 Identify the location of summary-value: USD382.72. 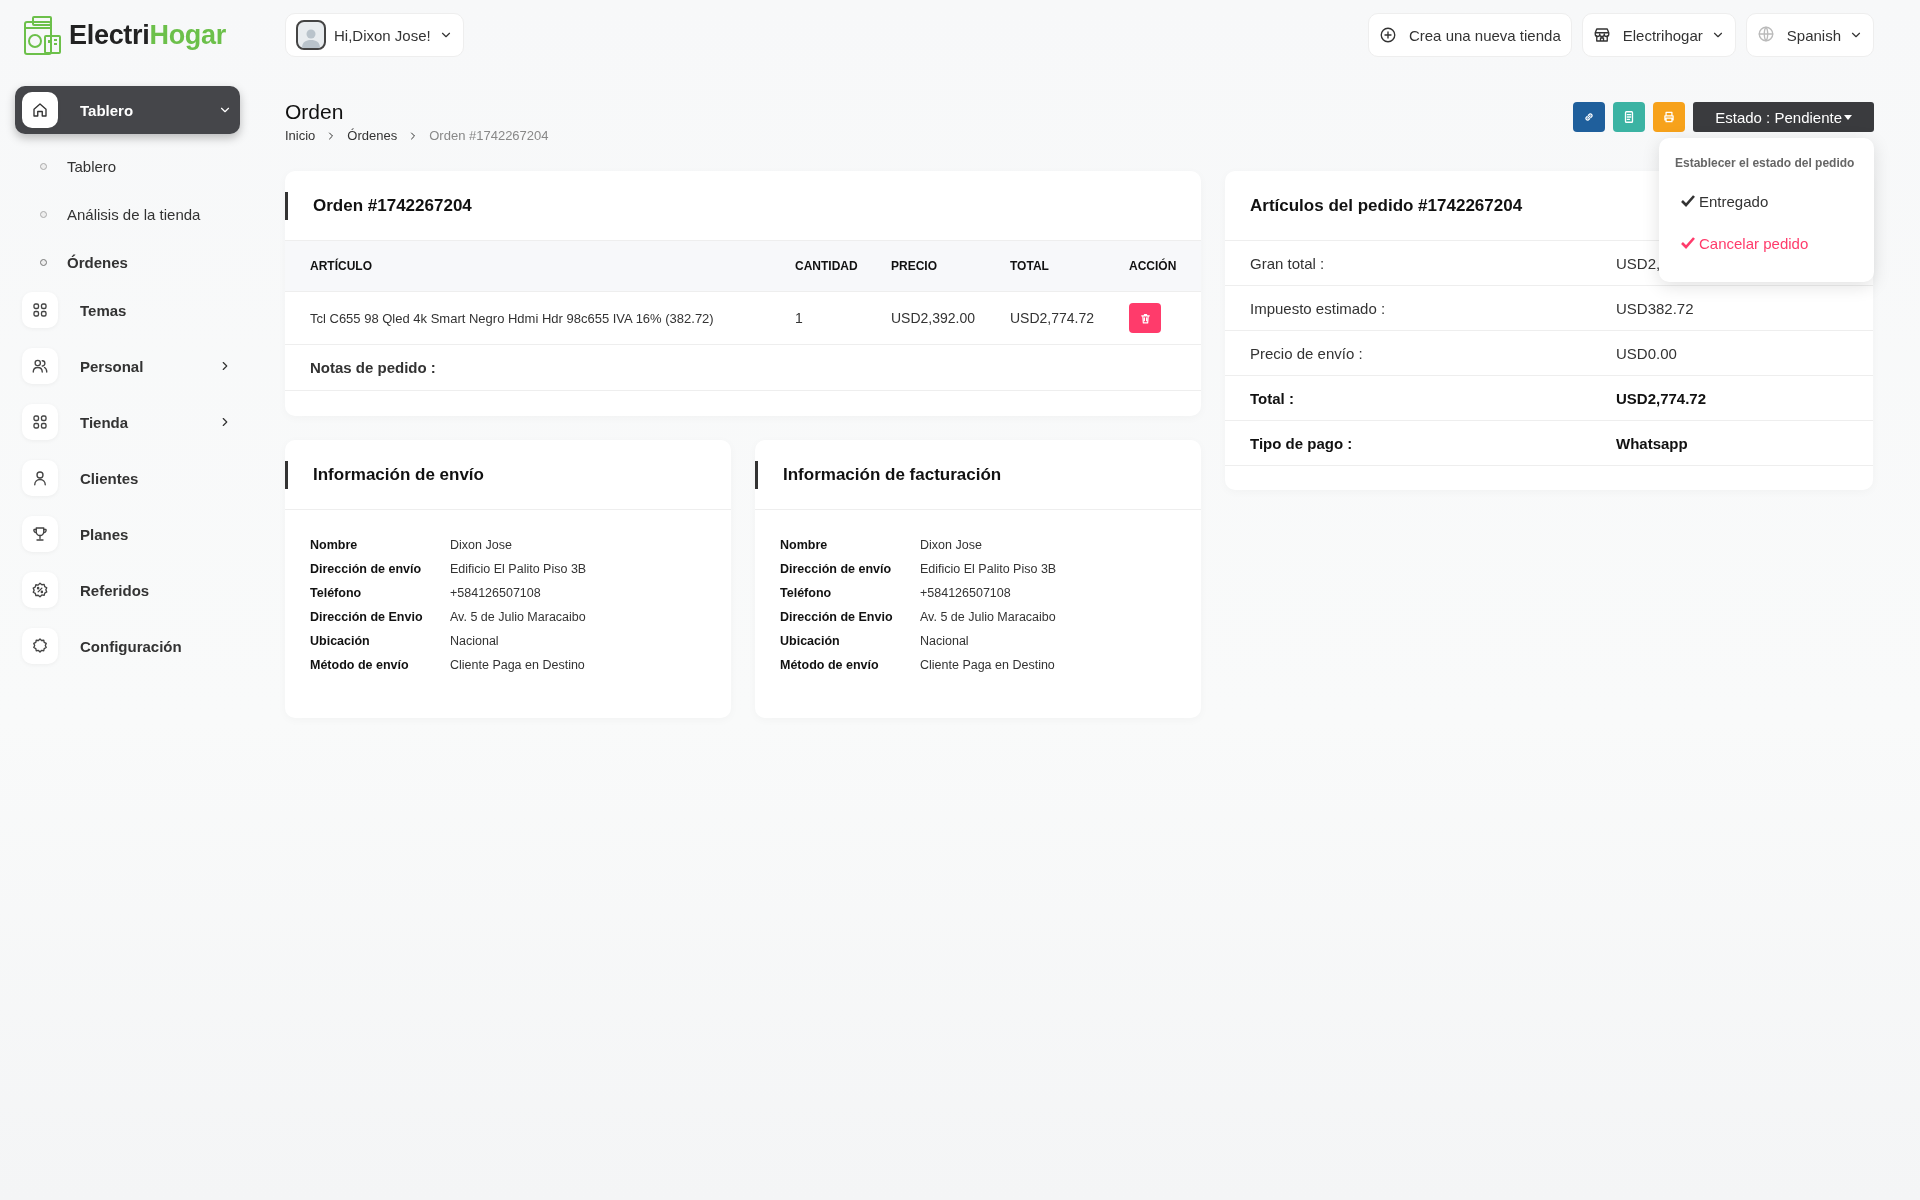
(1655, 308).